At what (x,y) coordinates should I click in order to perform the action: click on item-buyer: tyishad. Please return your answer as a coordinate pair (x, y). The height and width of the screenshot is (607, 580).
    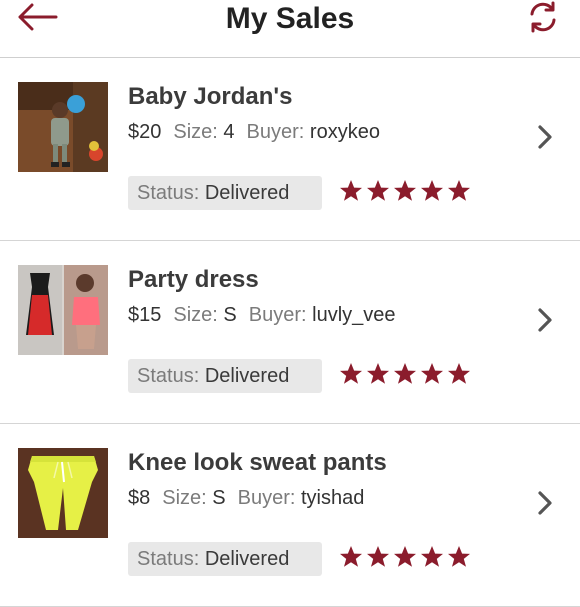
    Looking at the image, I should click on (333, 498).